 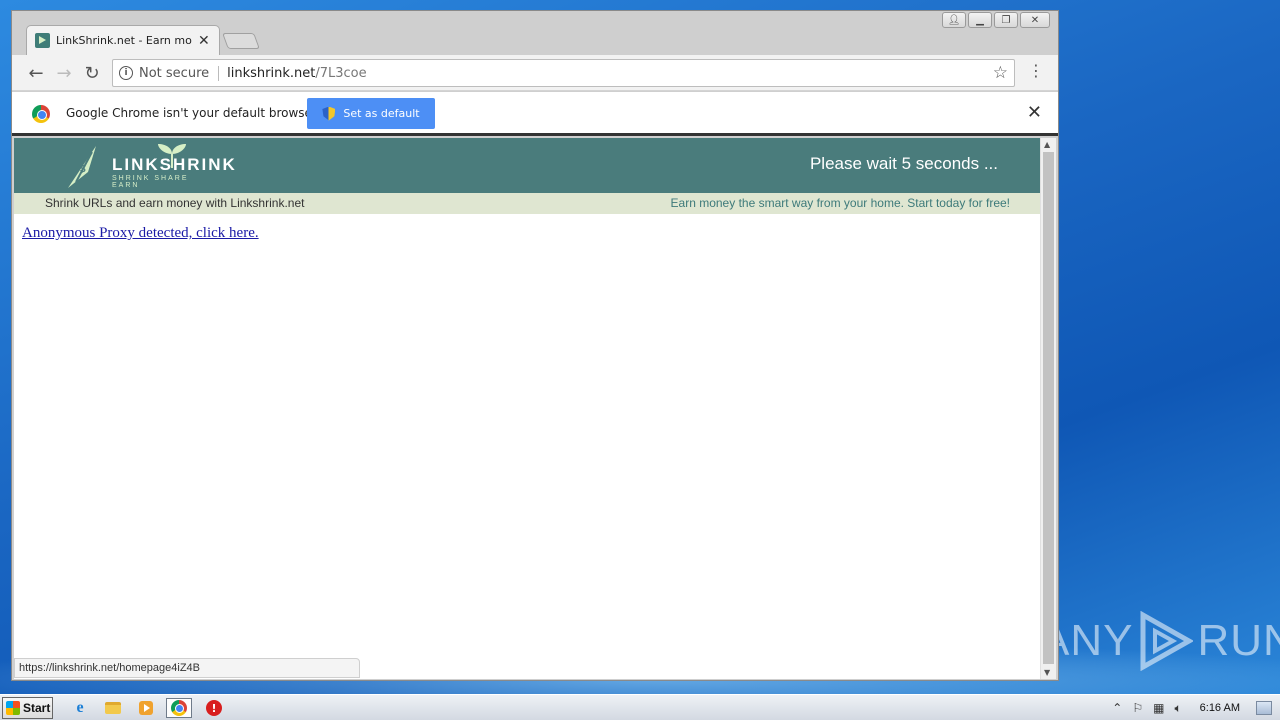 What do you see at coordinates (980, 20) in the screenshot?
I see `minimize-button: ▁` at bounding box center [980, 20].